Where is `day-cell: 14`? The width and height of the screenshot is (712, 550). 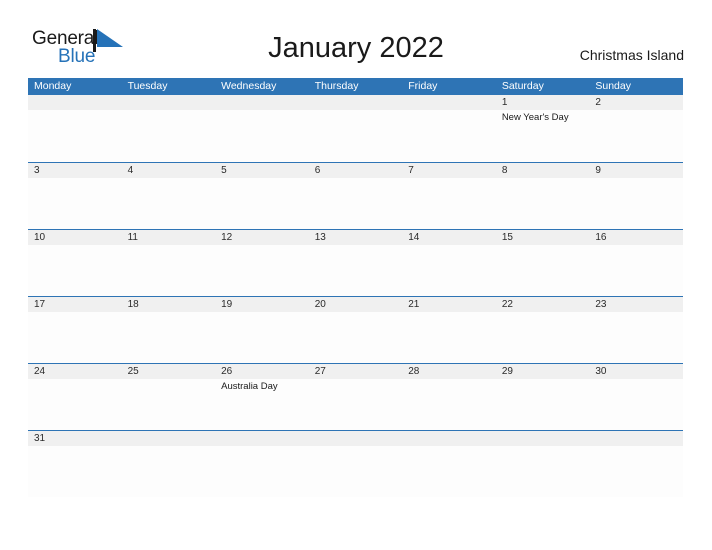
day-cell: 14 is located at coordinates (449, 263).